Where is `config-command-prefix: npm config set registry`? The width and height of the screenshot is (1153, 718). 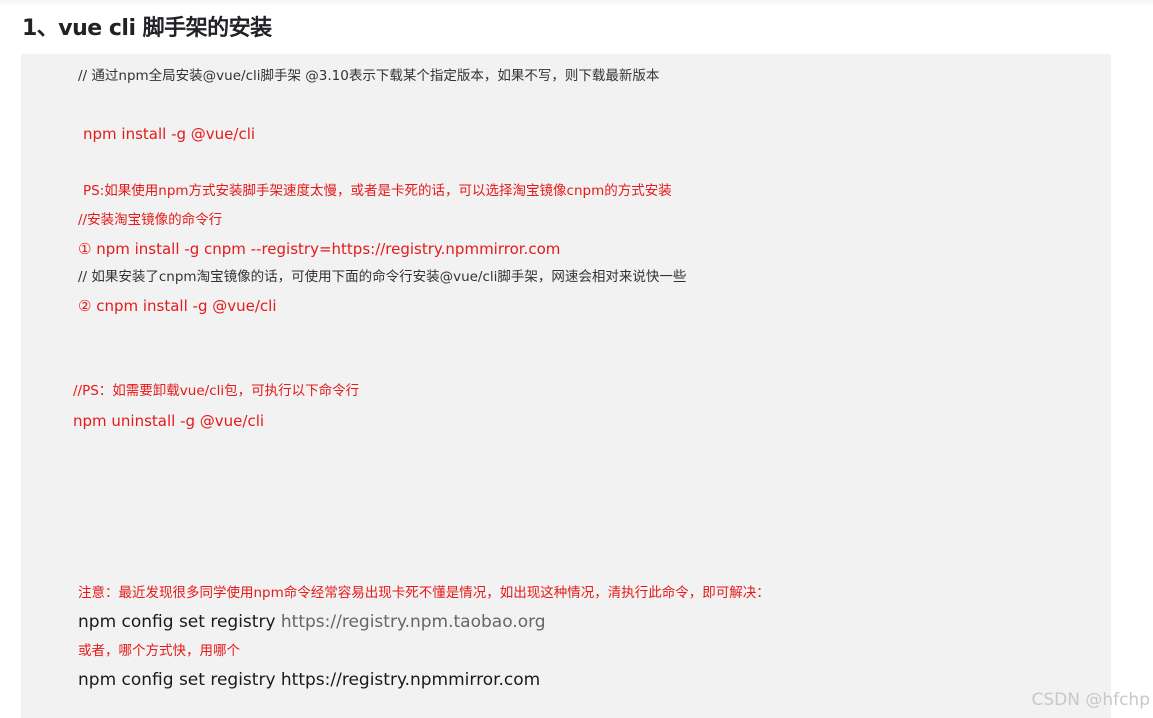
config-command-prefix: npm config set registry is located at coordinates (179, 622).